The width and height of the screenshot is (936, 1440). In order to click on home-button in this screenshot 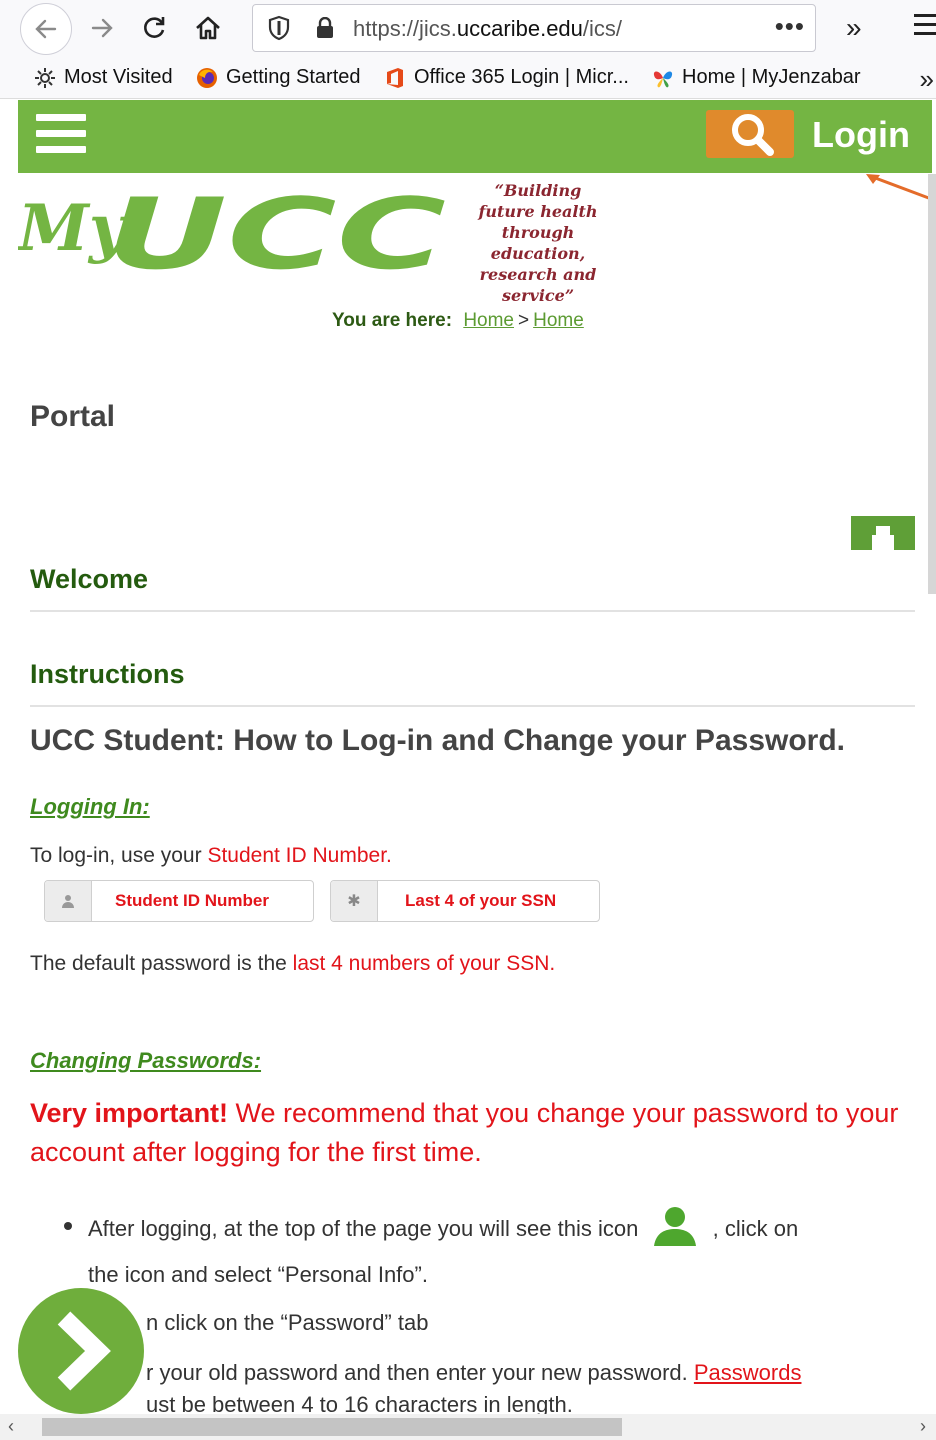, I will do `click(208, 28)`.